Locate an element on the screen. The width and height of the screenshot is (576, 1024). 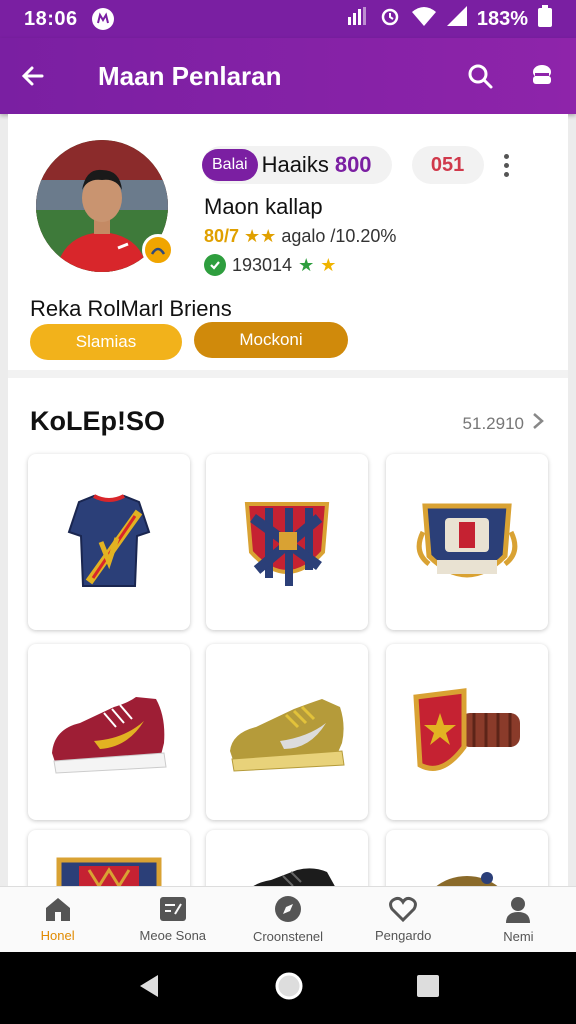
search-icon is located at coordinates (480, 76).